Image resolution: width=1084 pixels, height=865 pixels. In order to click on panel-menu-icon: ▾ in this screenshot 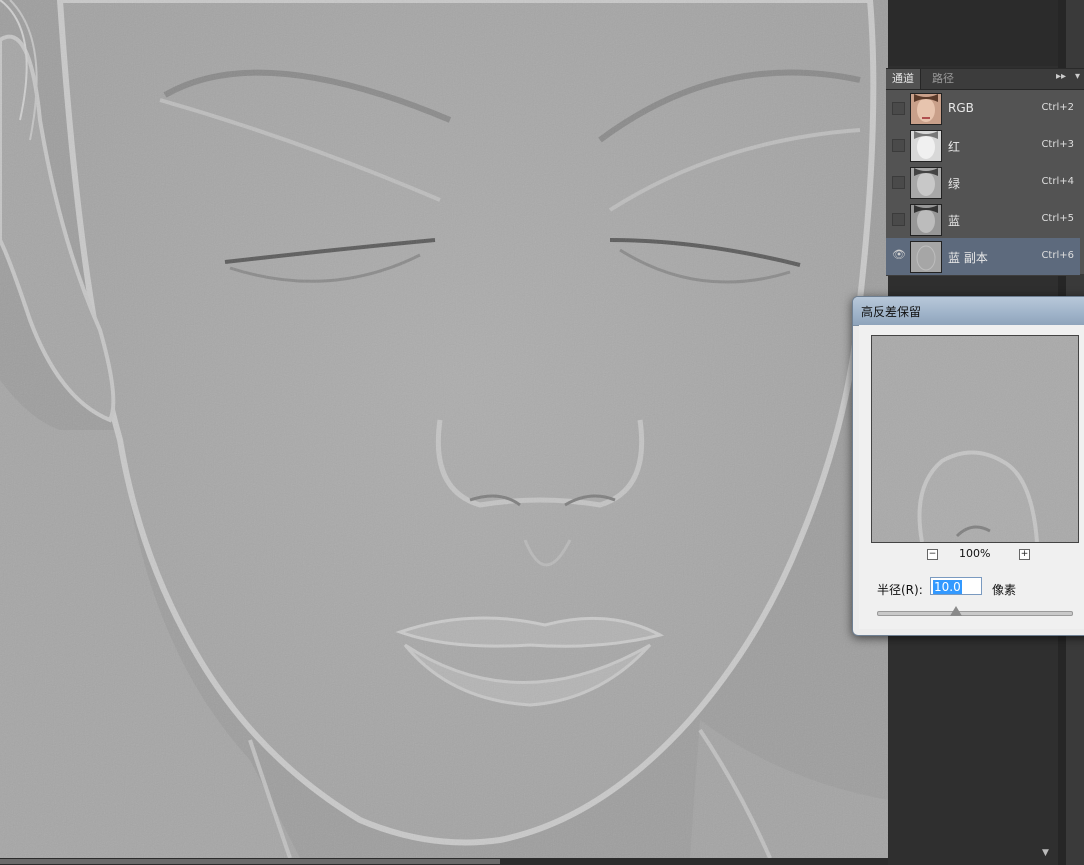, I will do `click(1077, 76)`.